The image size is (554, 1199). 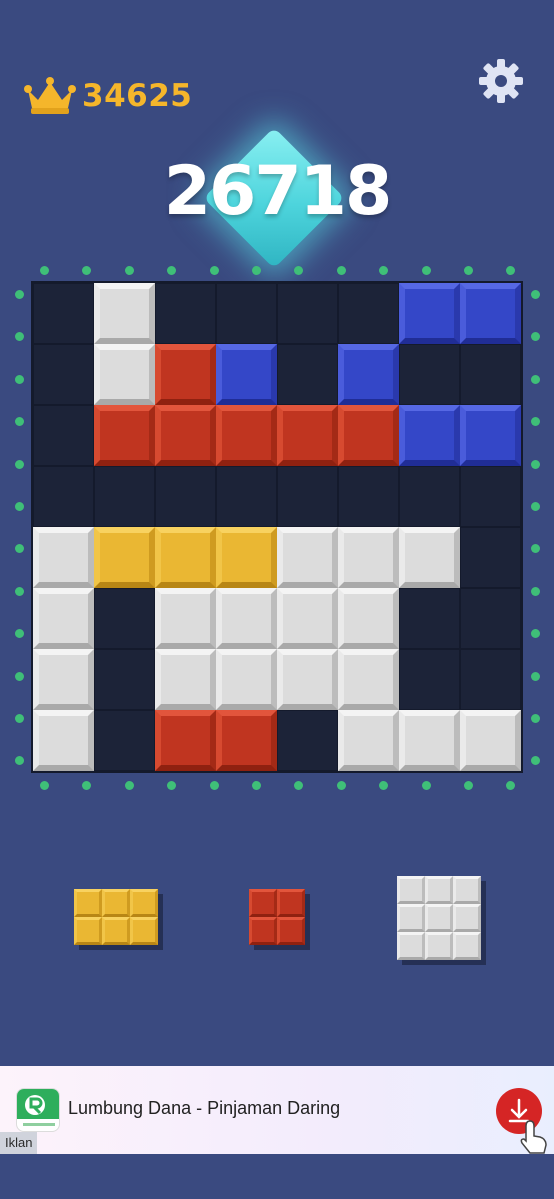 I want to click on current-score: 26718, so click(x=278, y=191).